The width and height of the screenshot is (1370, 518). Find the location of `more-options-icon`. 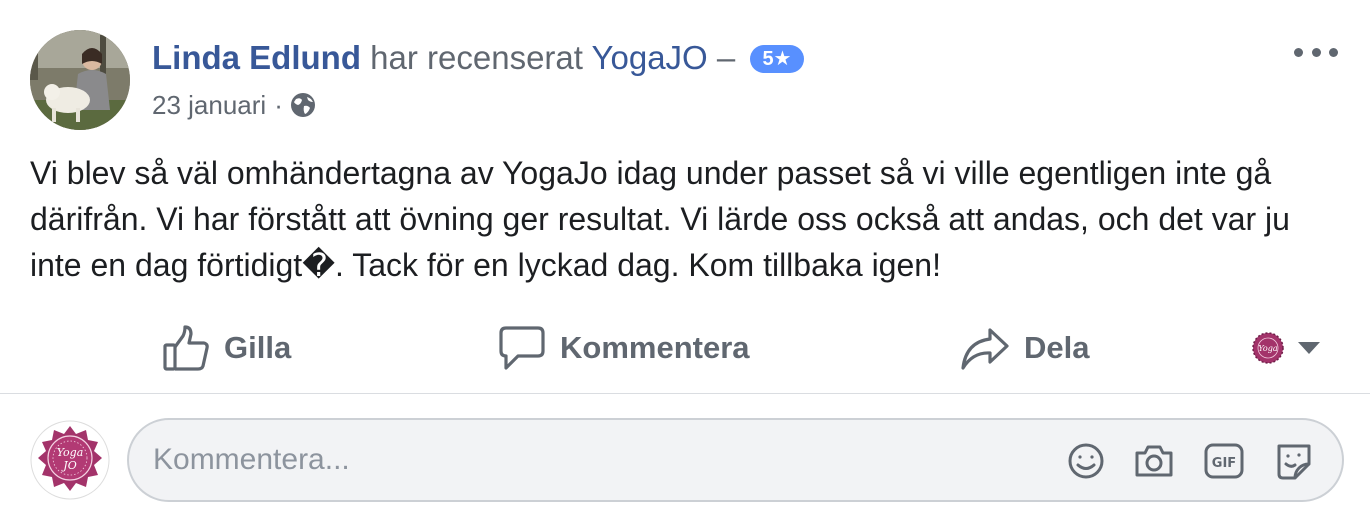

more-options-icon is located at coordinates (1316, 52).